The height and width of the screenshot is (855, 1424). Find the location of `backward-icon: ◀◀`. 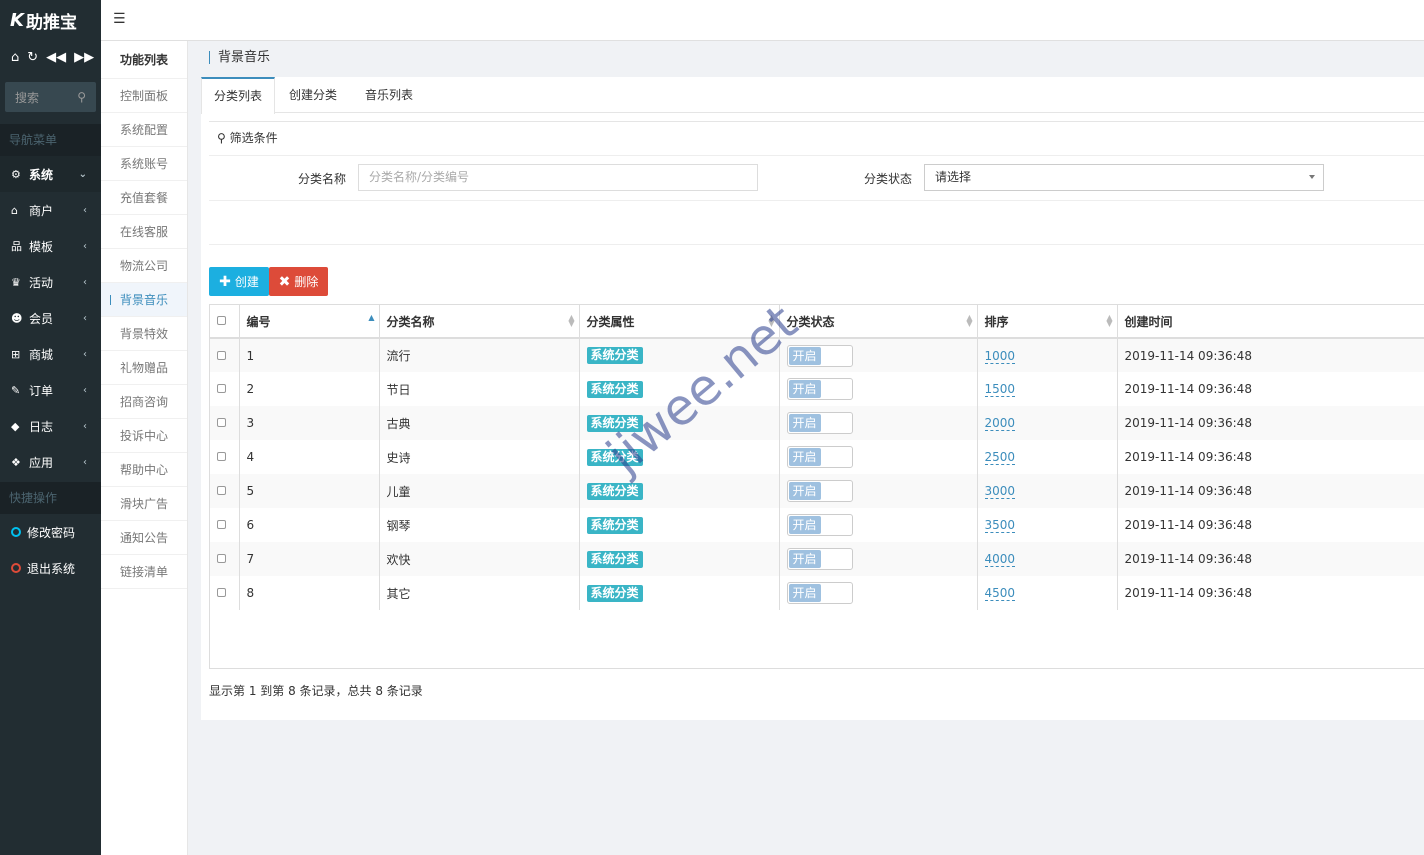

backward-icon: ◀◀ is located at coordinates (56, 57).